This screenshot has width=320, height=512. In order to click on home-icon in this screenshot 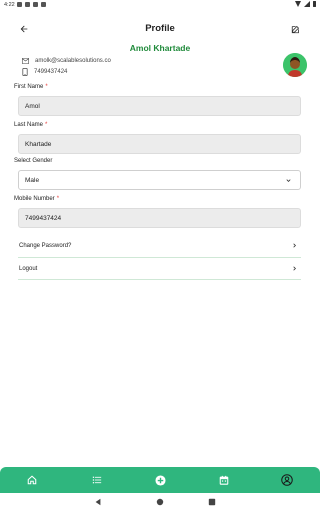, I will do `click(32, 480)`.